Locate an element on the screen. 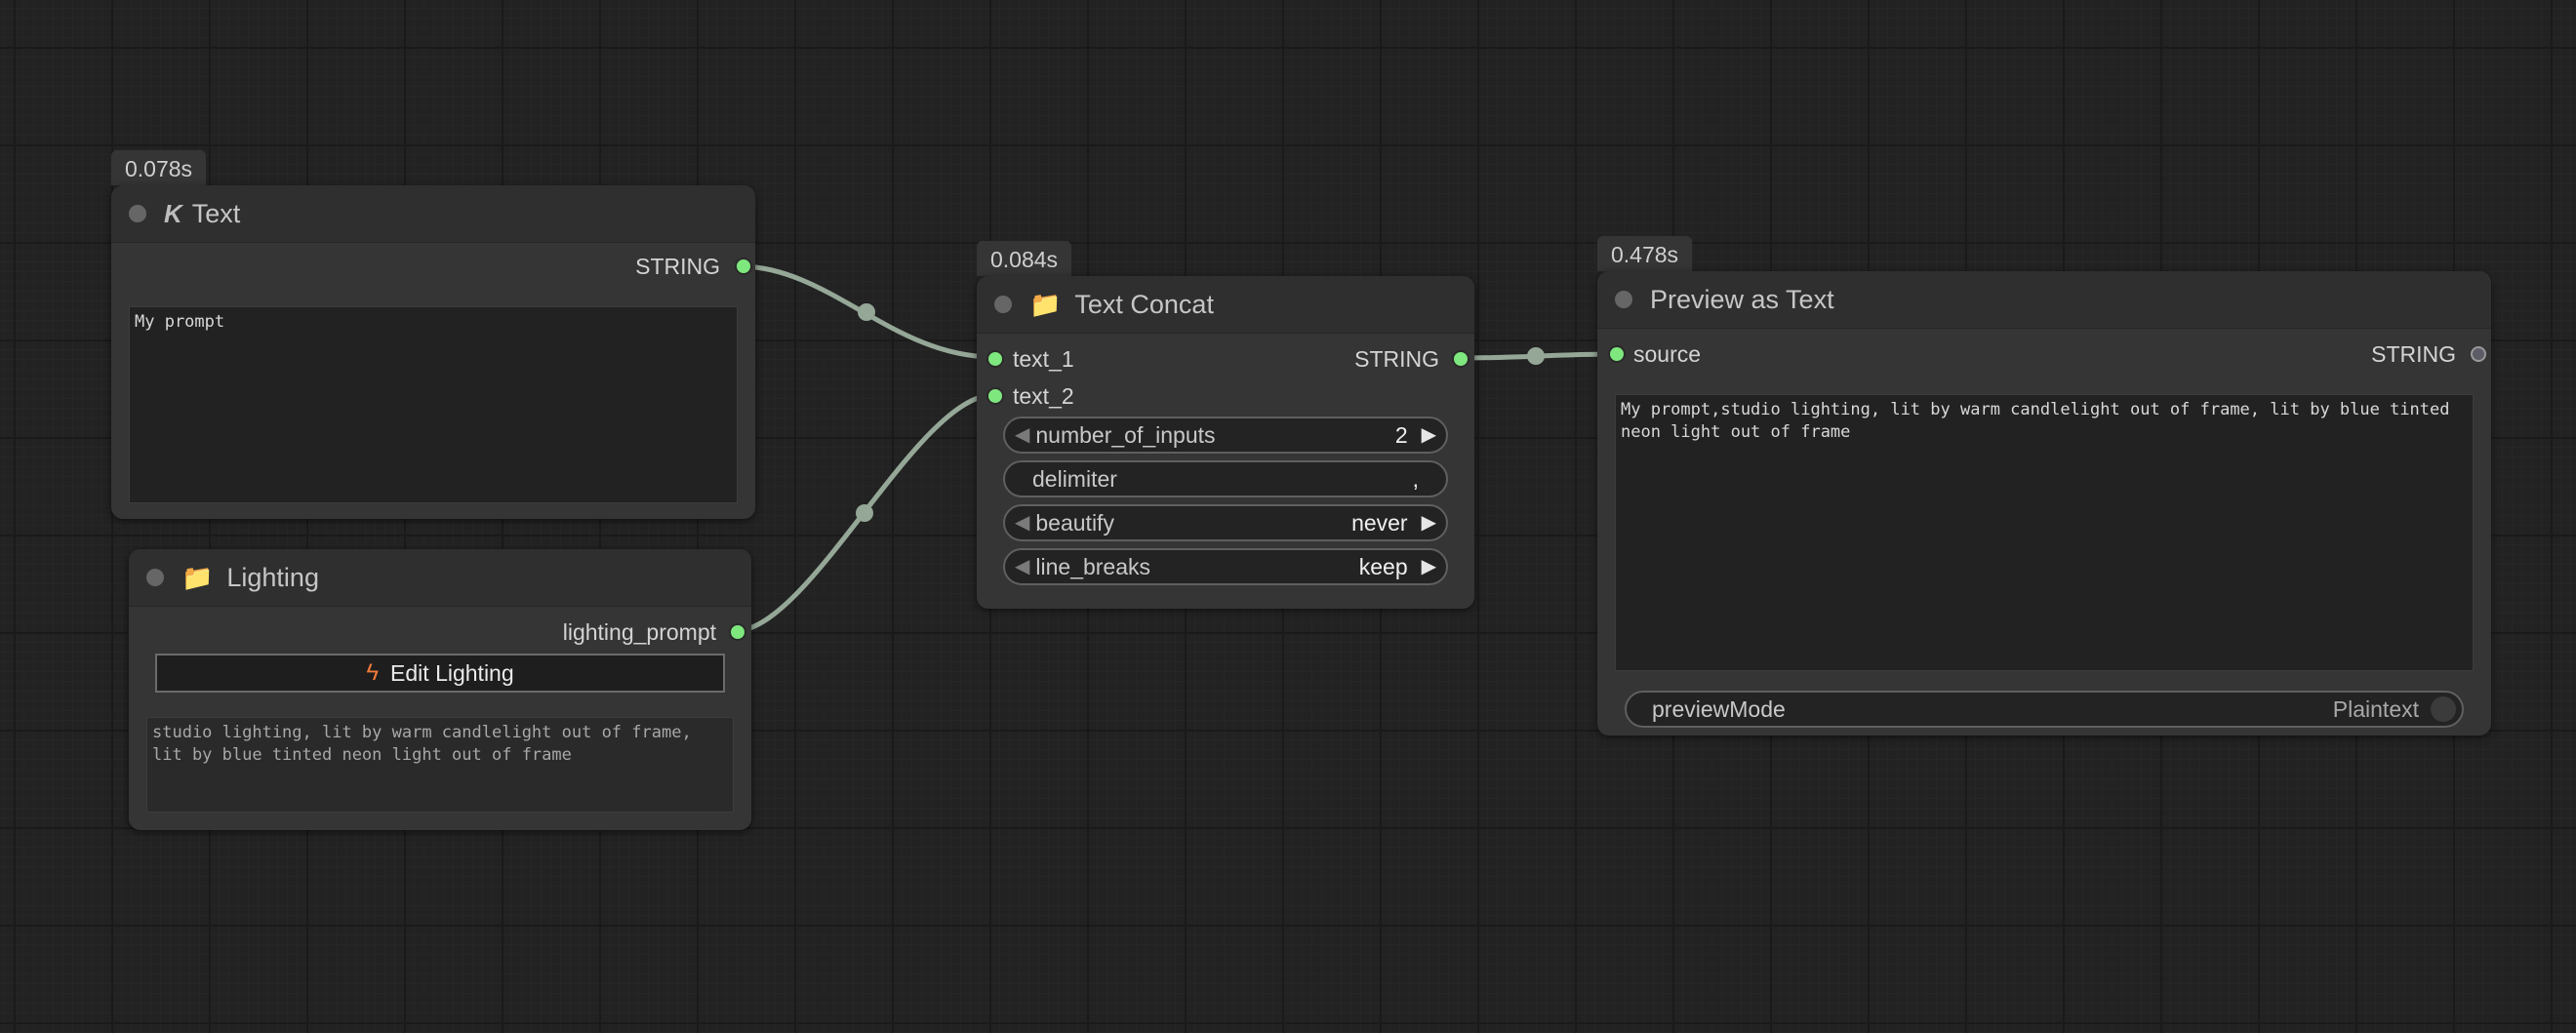  execution-time-badge: 0.478s is located at coordinates (1645, 253).